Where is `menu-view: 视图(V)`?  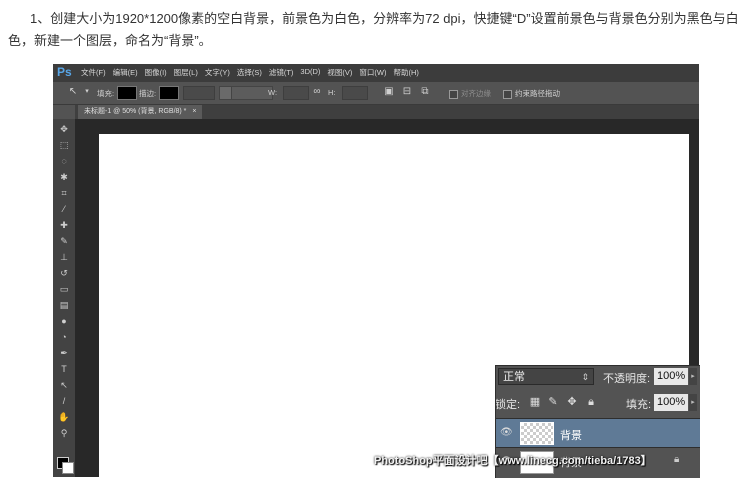 menu-view: 视图(V) is located at coordinates (339, 72).